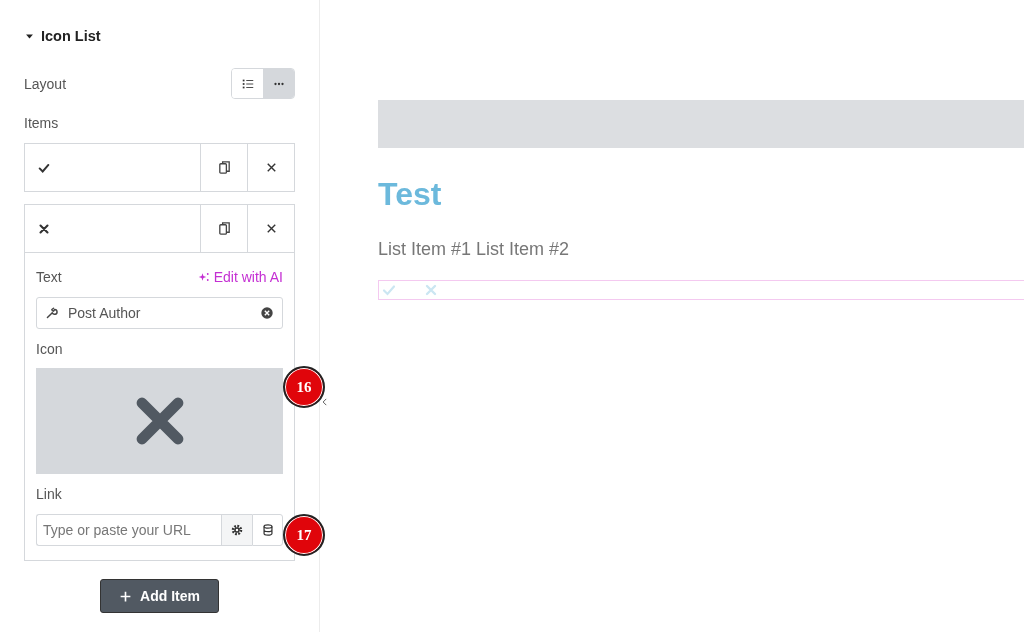  I want to click on url-field: Type or paste your URL, so click(128, 530).